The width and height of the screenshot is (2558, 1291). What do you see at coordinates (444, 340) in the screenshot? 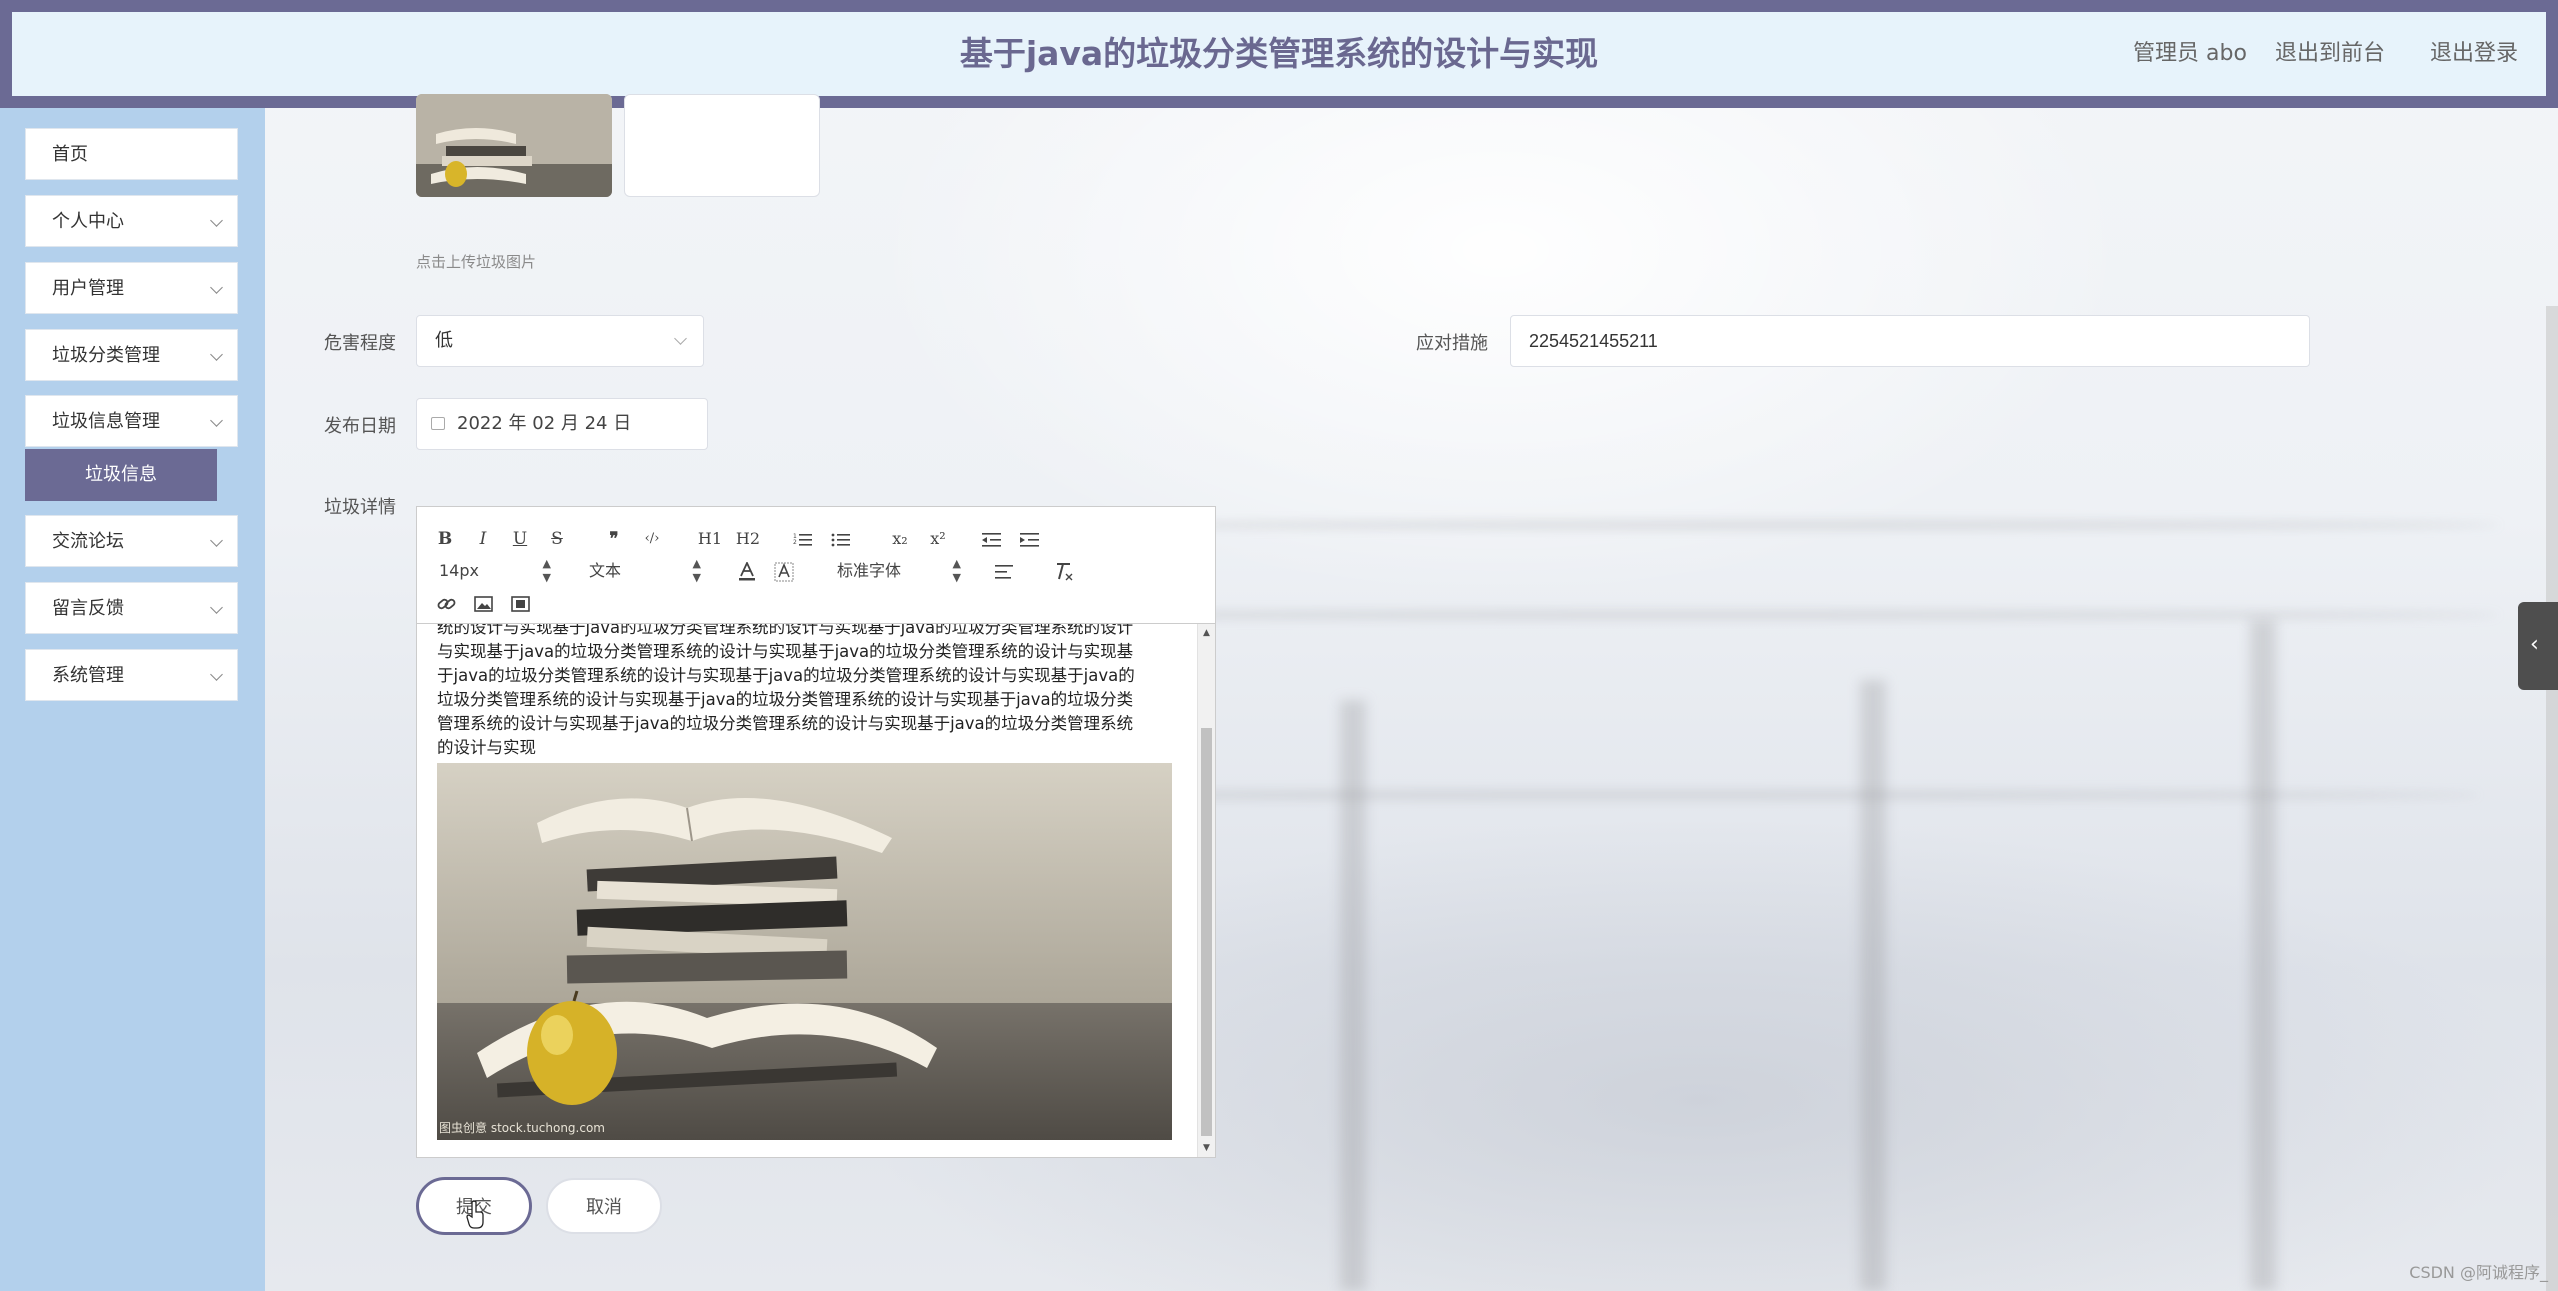
I see `danger-level-value: 低` at bounding box center [444, 340].